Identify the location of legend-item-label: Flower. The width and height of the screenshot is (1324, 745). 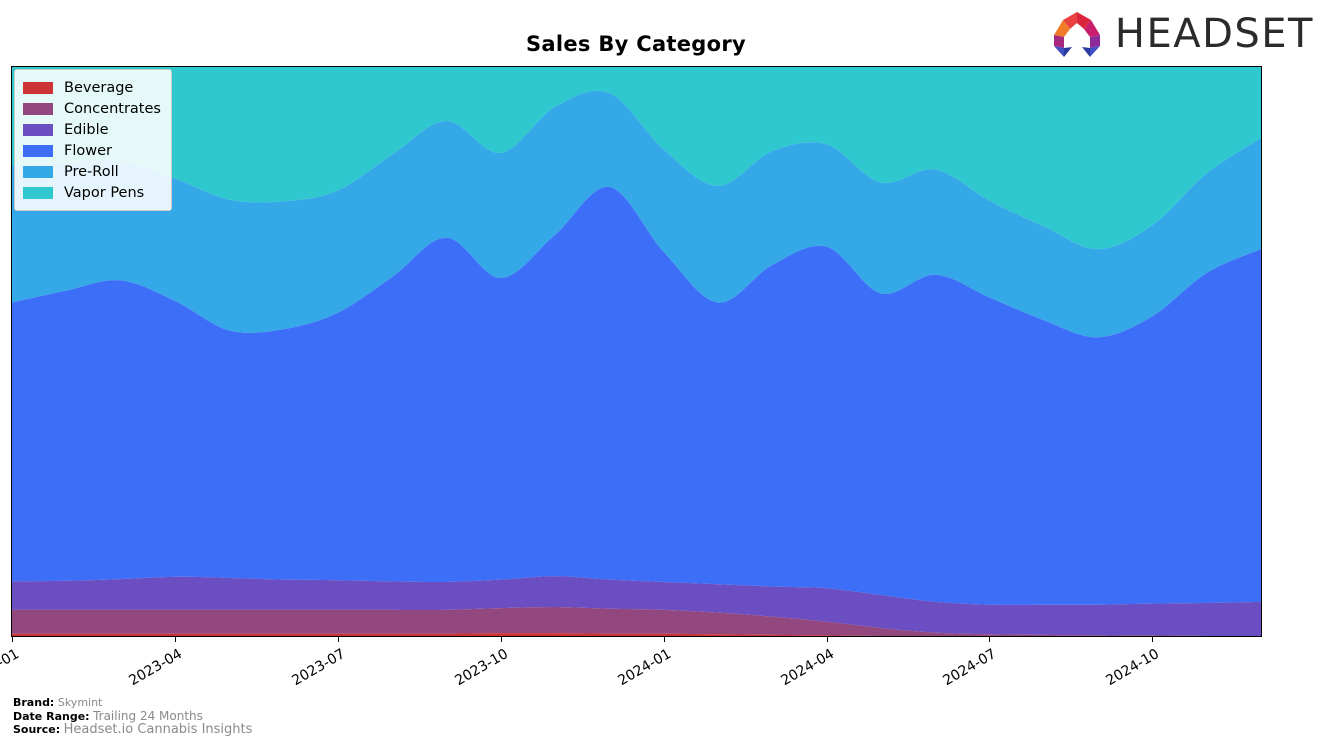
(88, 150).